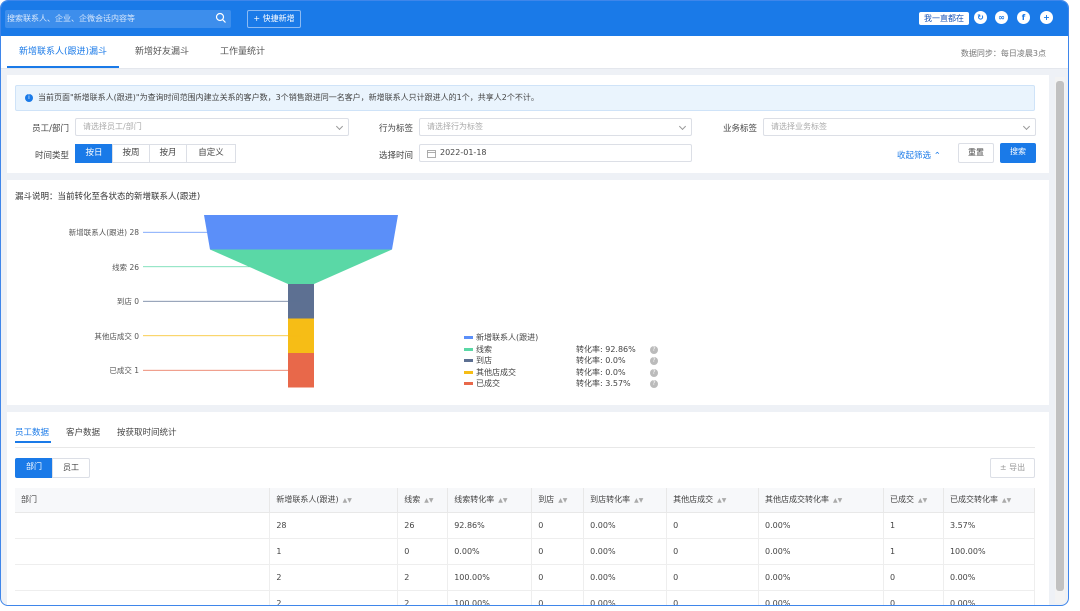 This screenshot has width=1080, height=611. Describe the element at coordinates (797, 500) in the screenshot. I see `column-header-label: 其他店成交转化率` at that location.